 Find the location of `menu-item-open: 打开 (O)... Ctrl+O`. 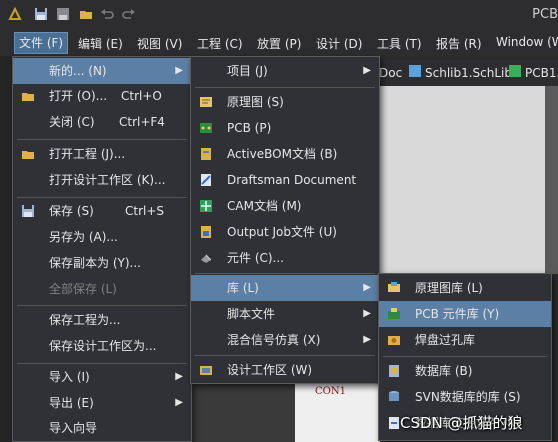

menu-item-open: 打开 (O)... Ctrl+O is located at coordinates (102, 96).